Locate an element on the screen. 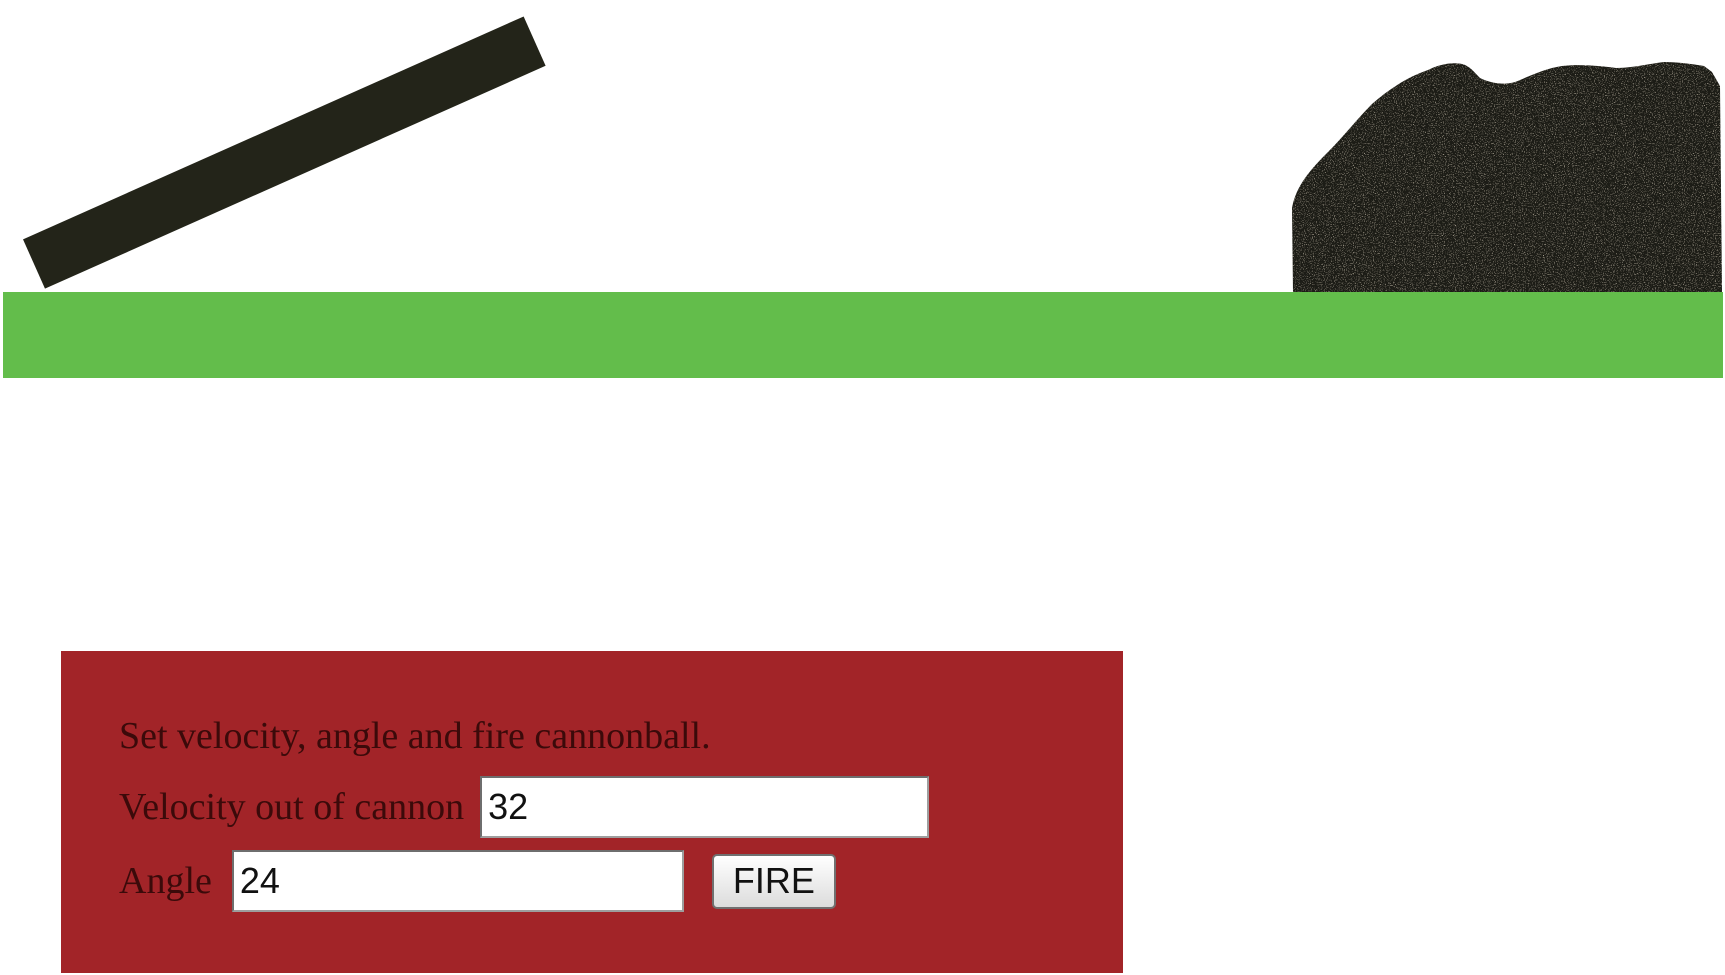 This screenshot has height=975, width=1725. angle-label: Angle is located at coordinates (165, 881).